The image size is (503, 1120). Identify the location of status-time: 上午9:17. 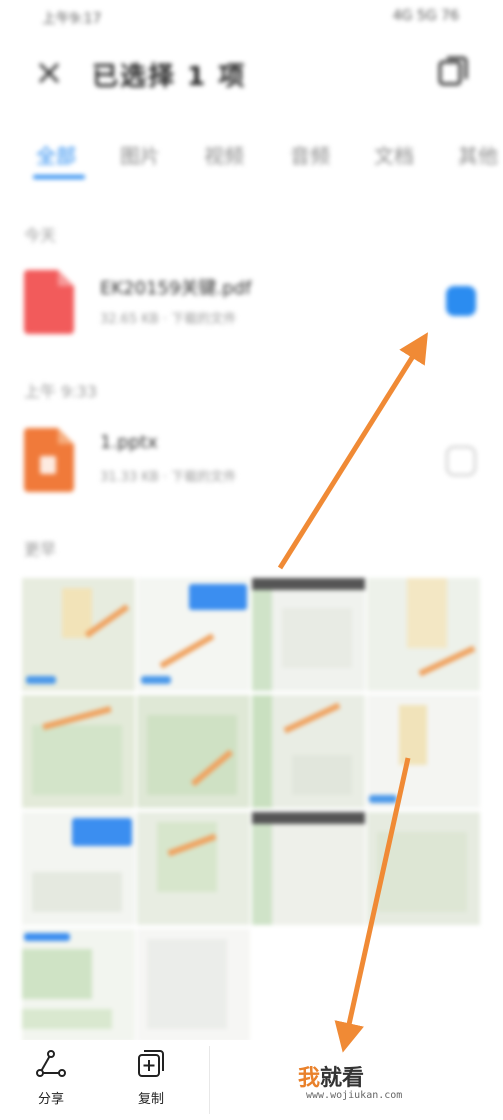
(72, 19).